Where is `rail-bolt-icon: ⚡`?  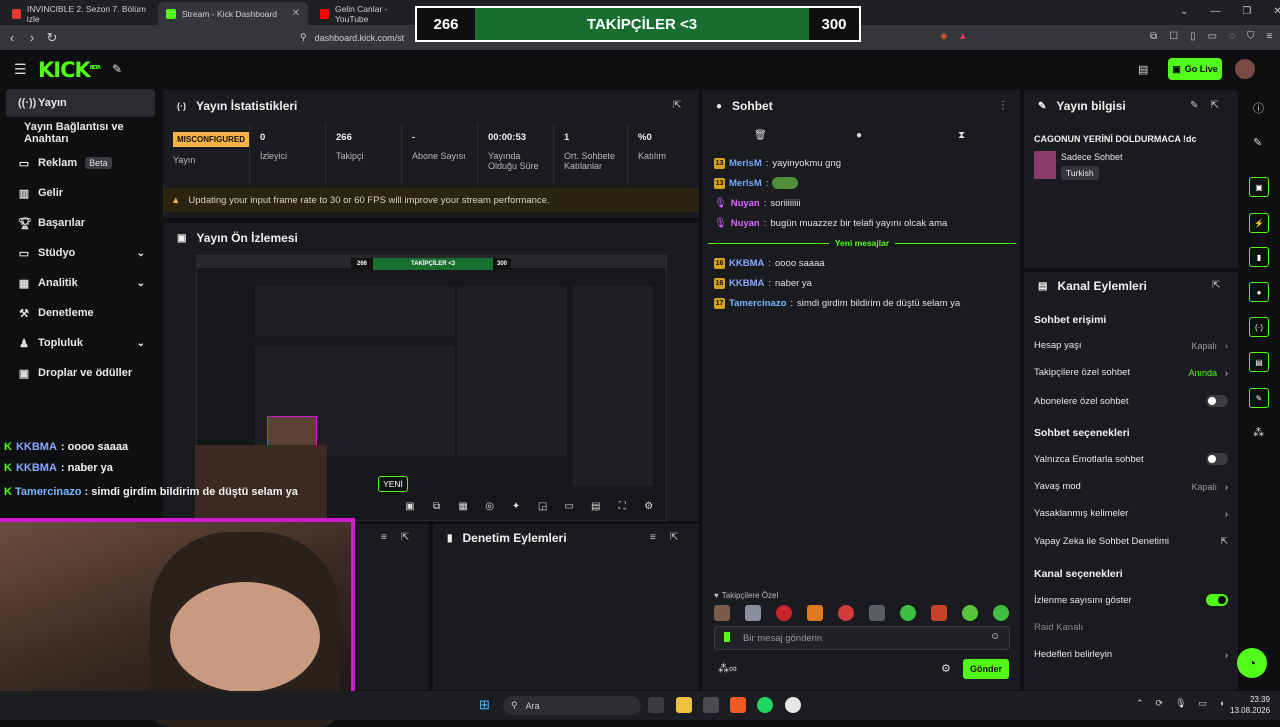
rail-bolt-icon: ⚡ is located at coordinates (1259, 223).